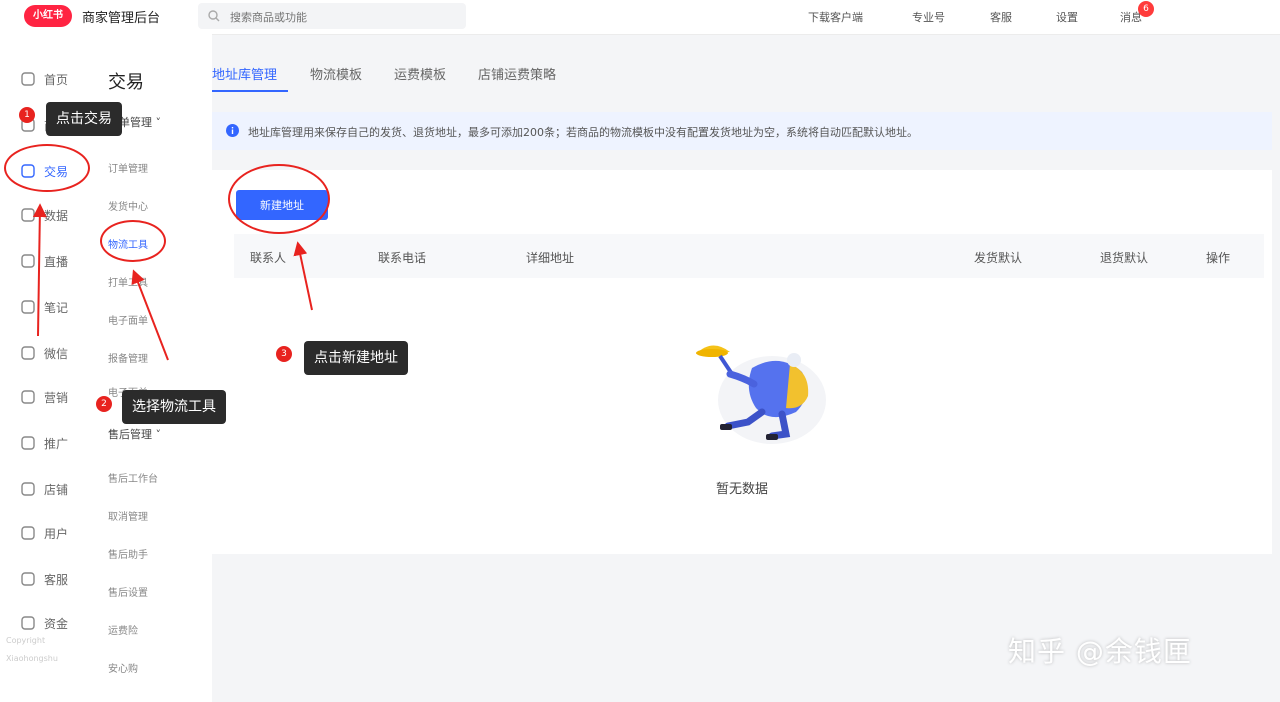 The image size is (1280, 702). What do you see at coordinates (32, 353) in the screenshot?
I see `wechat-icon` at bounding box center [32, 353].